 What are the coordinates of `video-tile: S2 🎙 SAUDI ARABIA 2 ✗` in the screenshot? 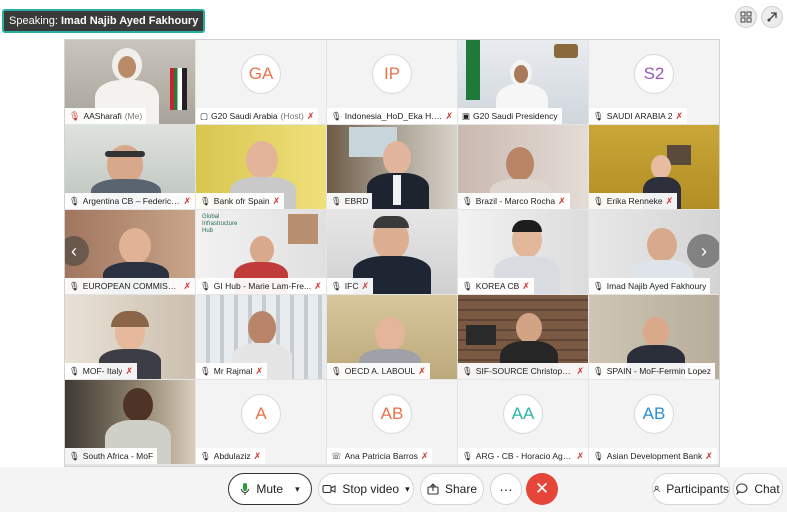 It's located at (654, 82).